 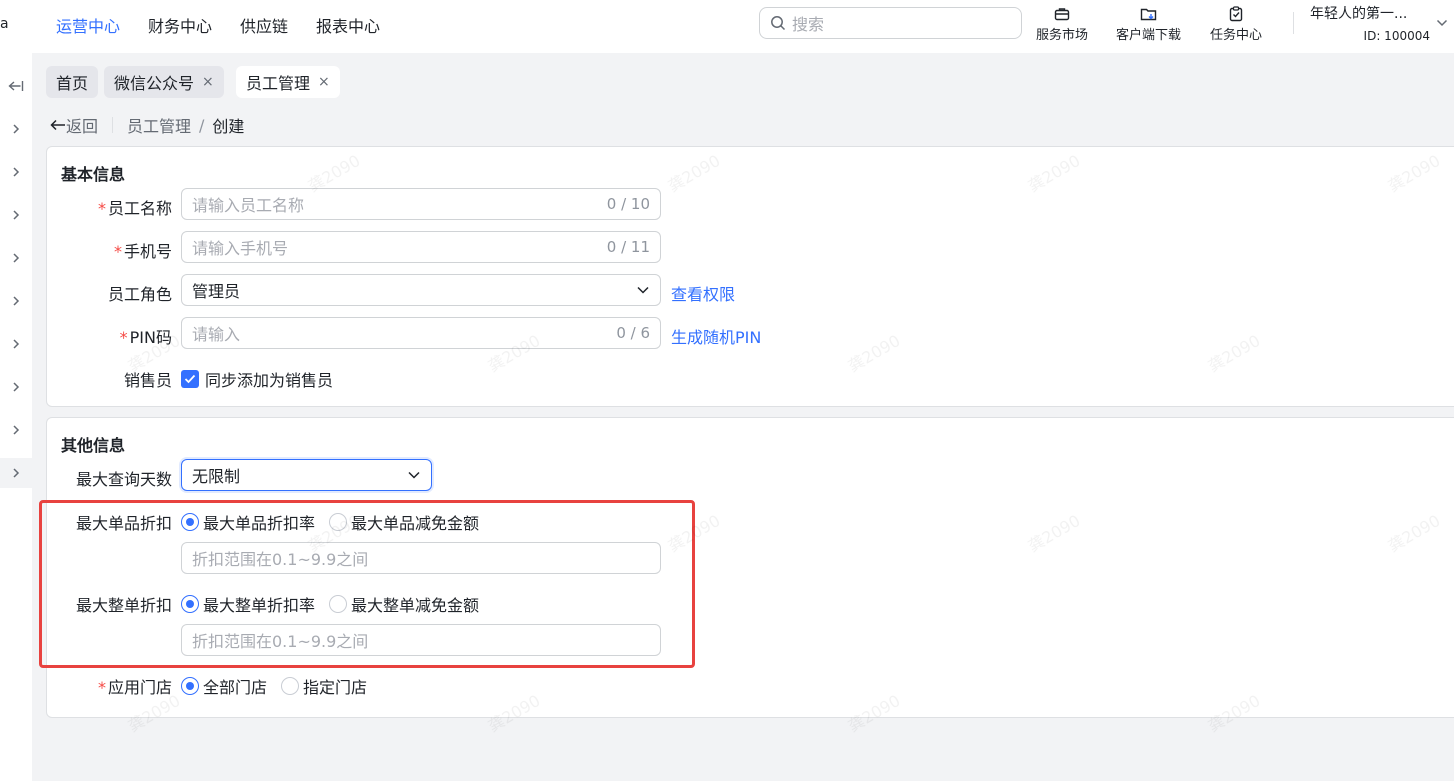 I want to click on tab-staff-management: 员工管理 ×, so click(x=288, y=82).